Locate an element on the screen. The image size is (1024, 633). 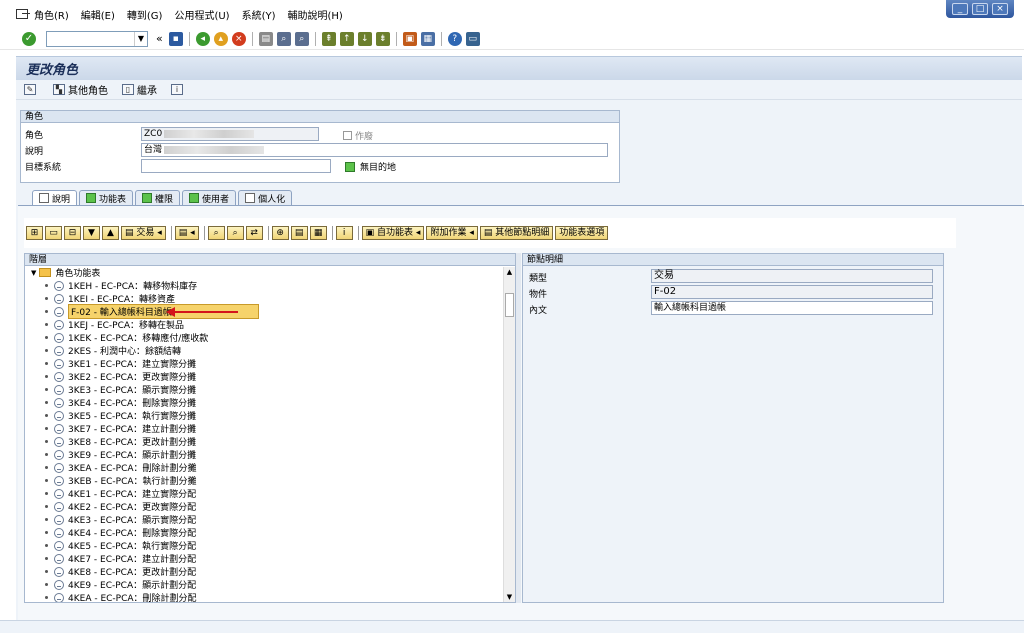
menu-goto: 轉到(G) is located at coordinates (145, 14).